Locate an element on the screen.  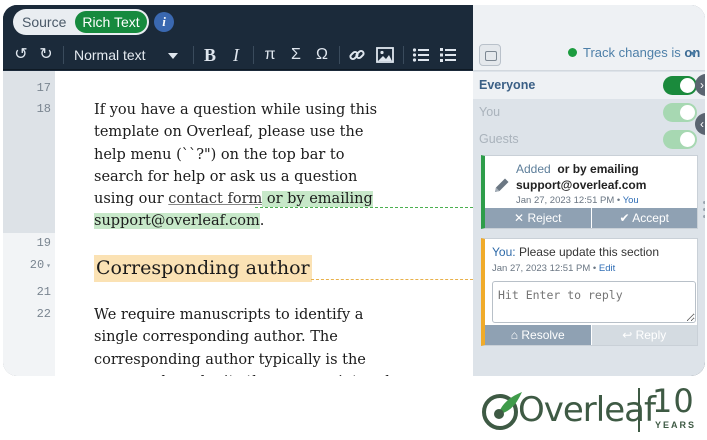
line-number-gutter: 17 18 19 20 ▾ 21 22 is located at coordinates (29, 223).